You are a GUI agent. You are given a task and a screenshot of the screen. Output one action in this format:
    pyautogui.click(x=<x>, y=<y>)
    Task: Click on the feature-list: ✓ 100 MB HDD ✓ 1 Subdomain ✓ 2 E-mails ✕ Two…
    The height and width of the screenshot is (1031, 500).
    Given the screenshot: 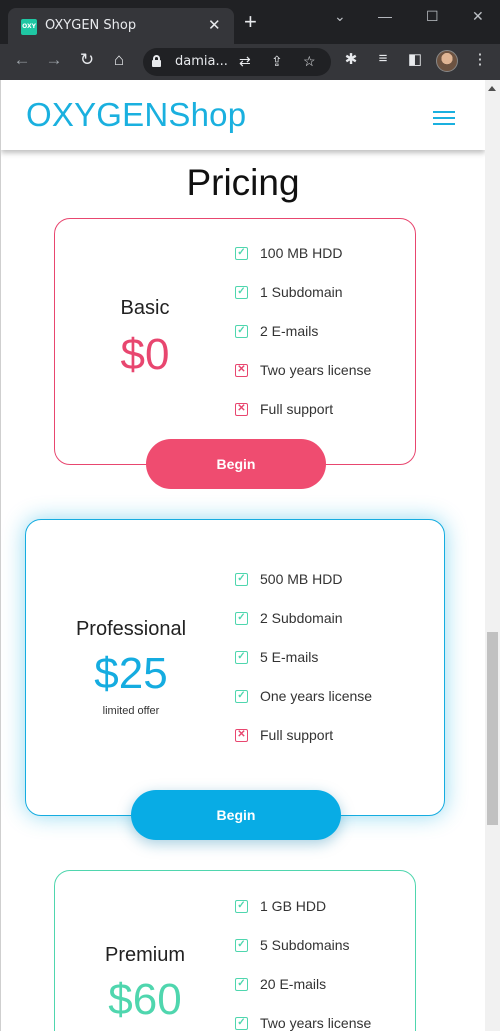 What is the action you would take?
    pyautogui.click(x=303, y=342)
    